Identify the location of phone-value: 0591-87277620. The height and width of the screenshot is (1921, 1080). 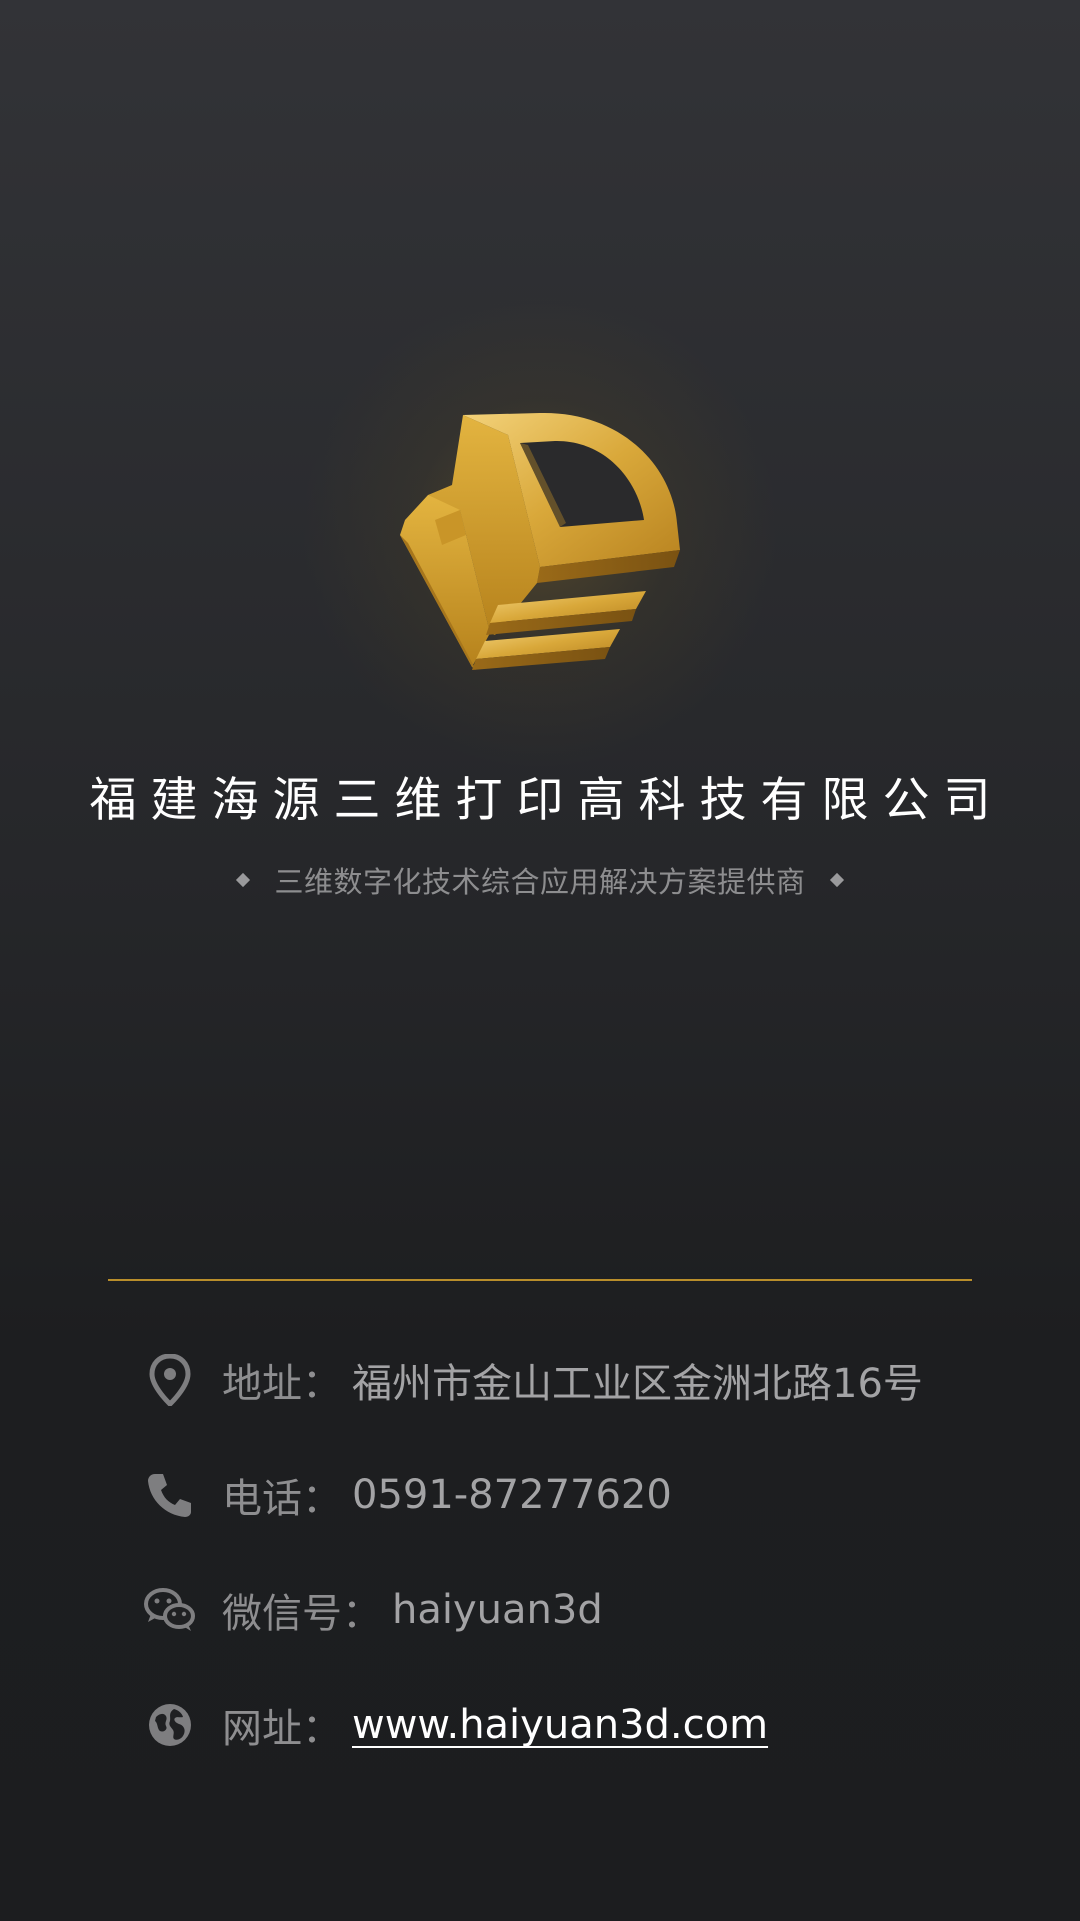
(512, 1495).